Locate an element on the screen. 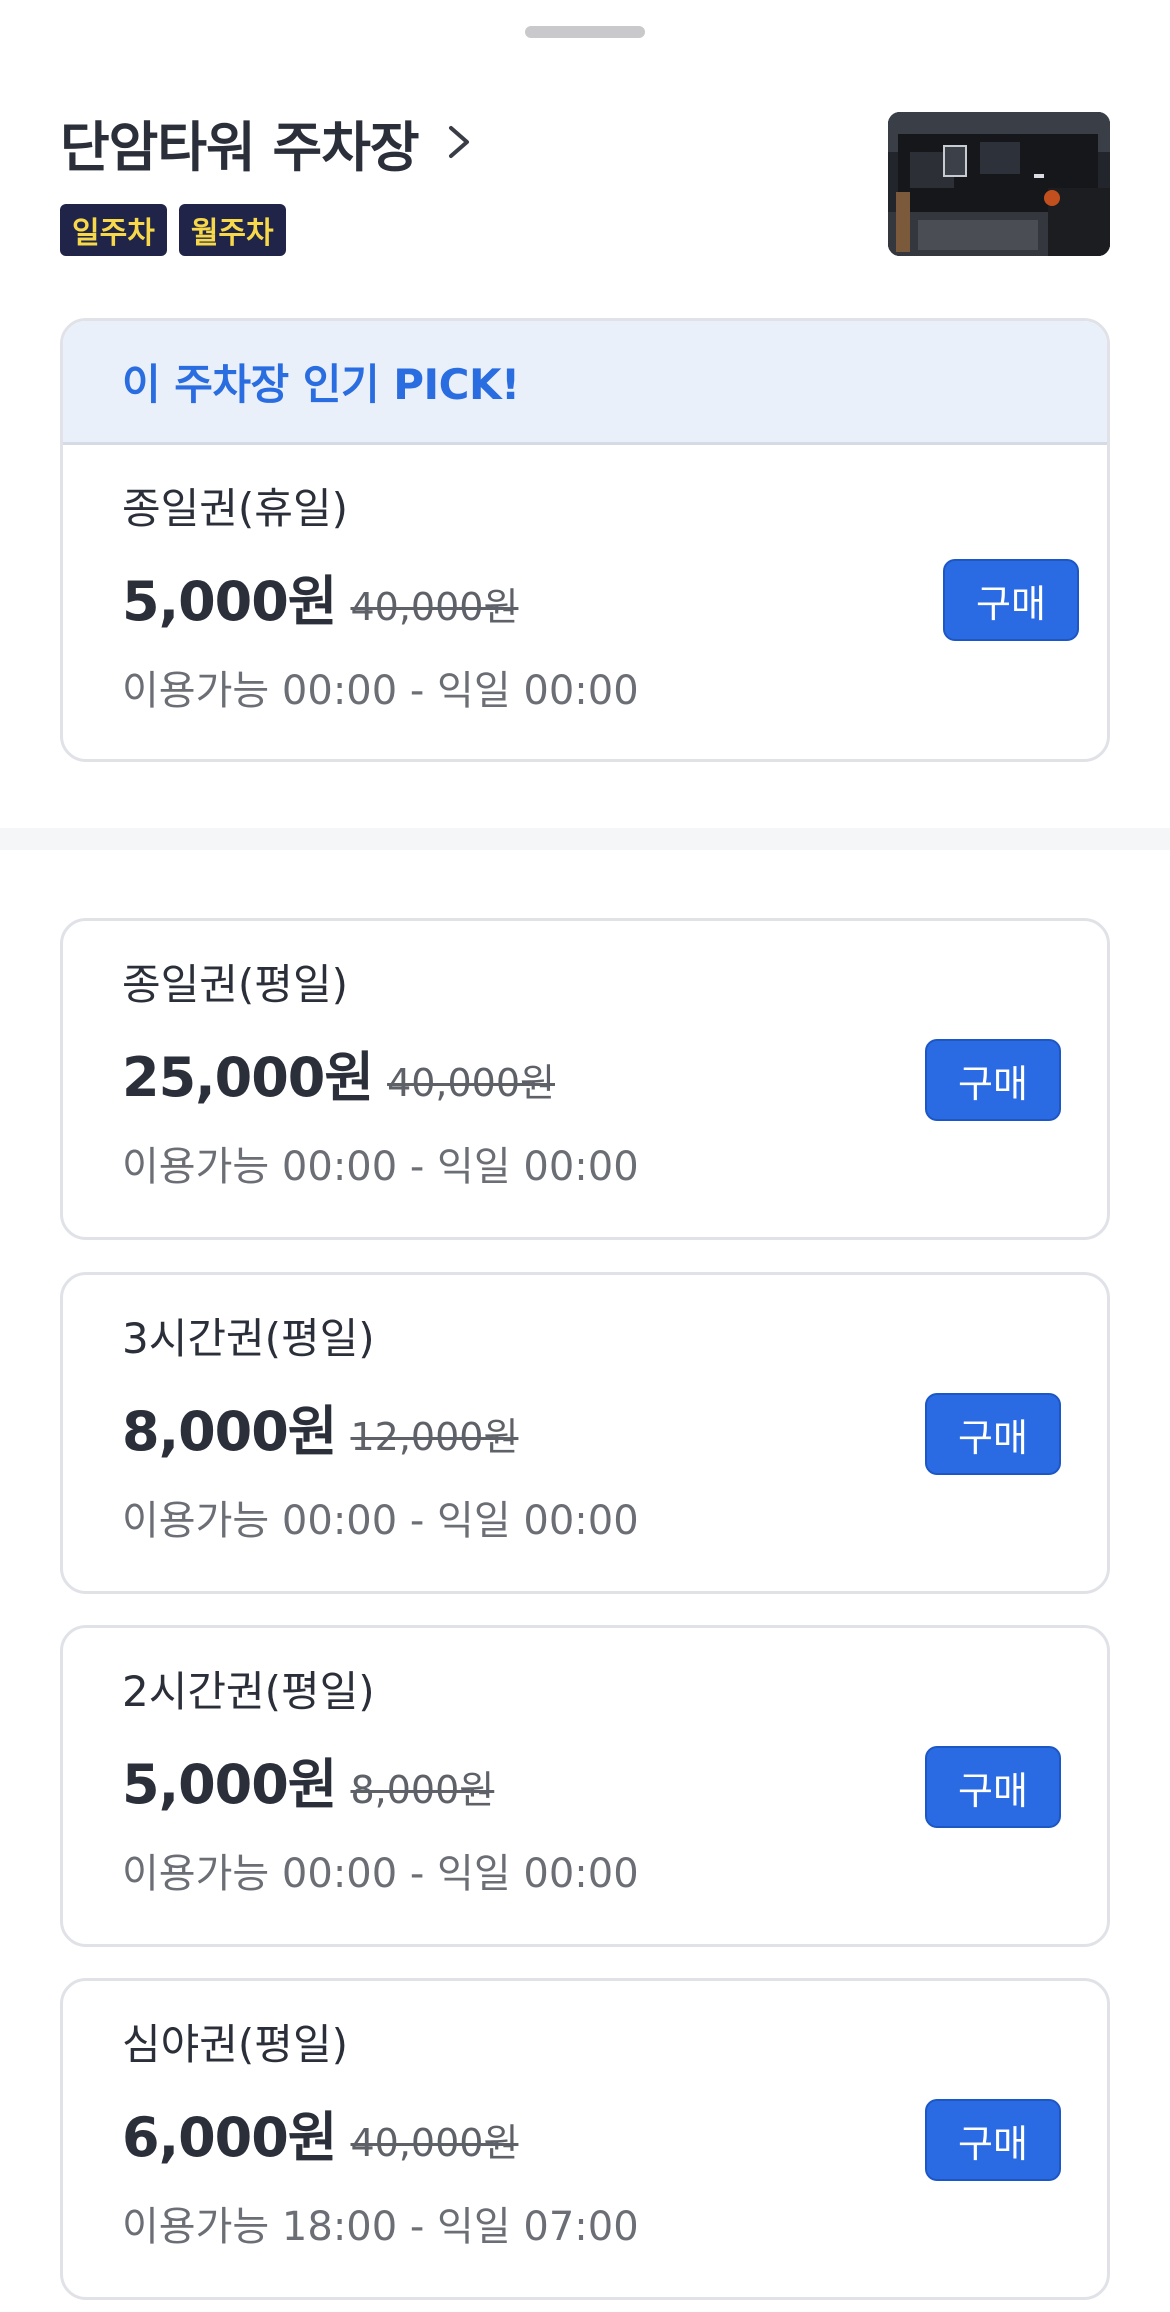 The width and height of the screenshot is (1170, 2312). ticket-original-price: 8,000원 is located at coordinates (422, 1790).